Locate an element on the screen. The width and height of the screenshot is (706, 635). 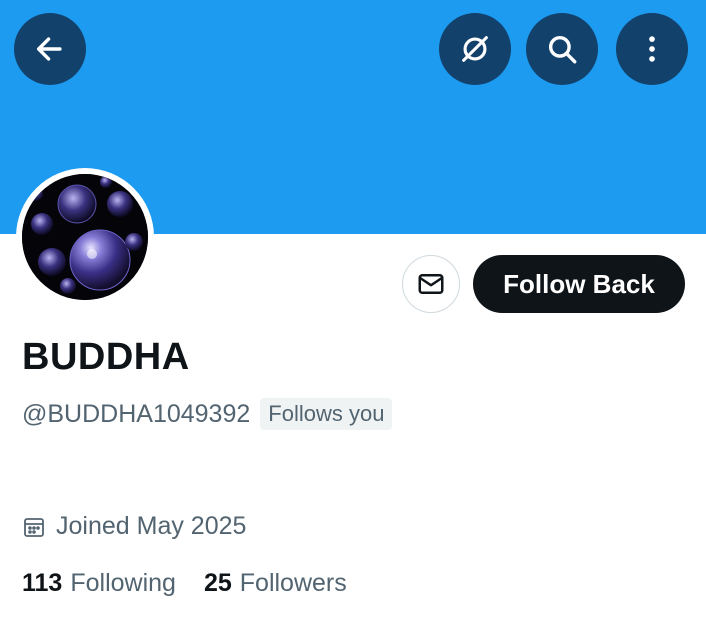
search-icon is located at coordinates (562, 49).